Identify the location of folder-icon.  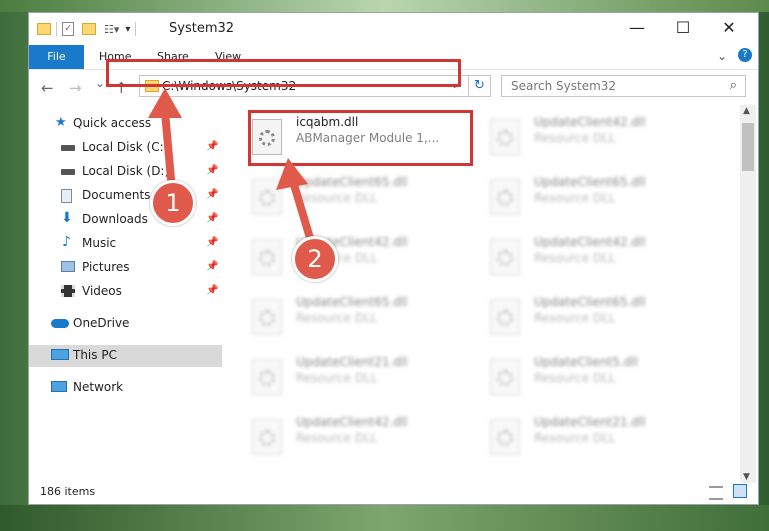
(44, 29).